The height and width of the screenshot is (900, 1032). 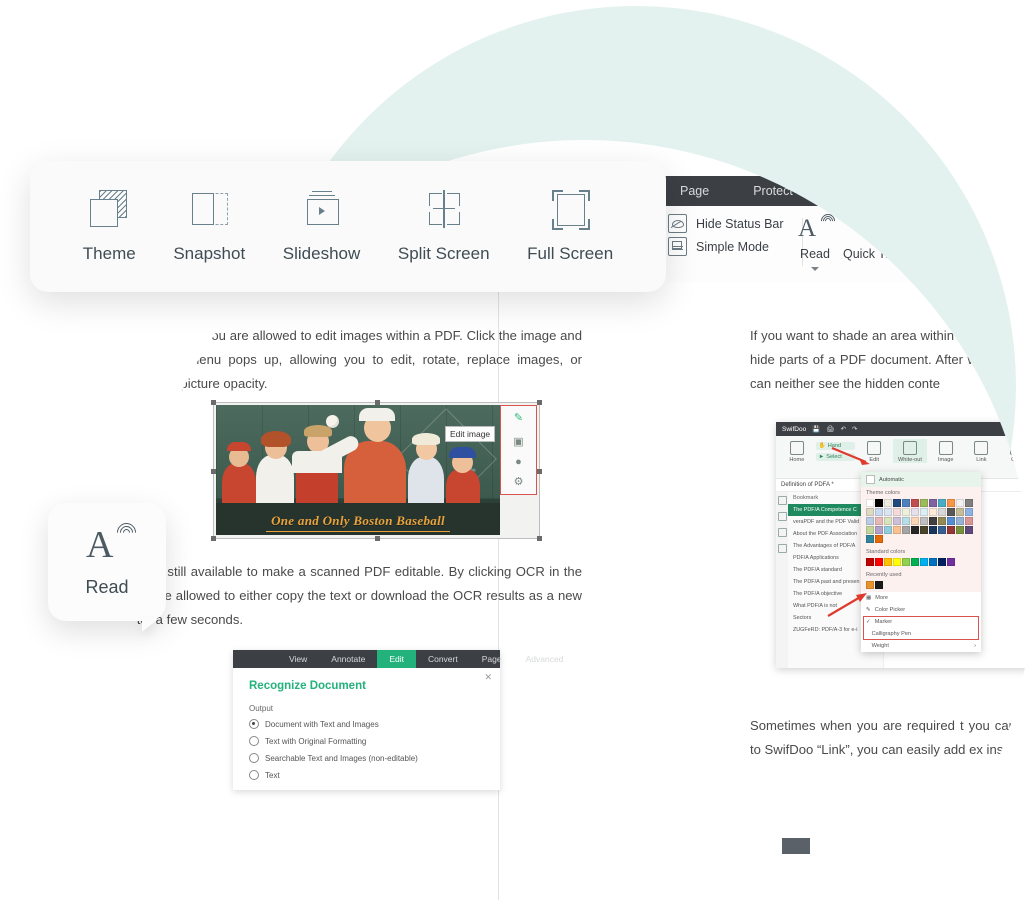 What do you see at coordinates (921, 585) in the screenshot?
I see `recently-used-grid` at bounding box center [921, 585].